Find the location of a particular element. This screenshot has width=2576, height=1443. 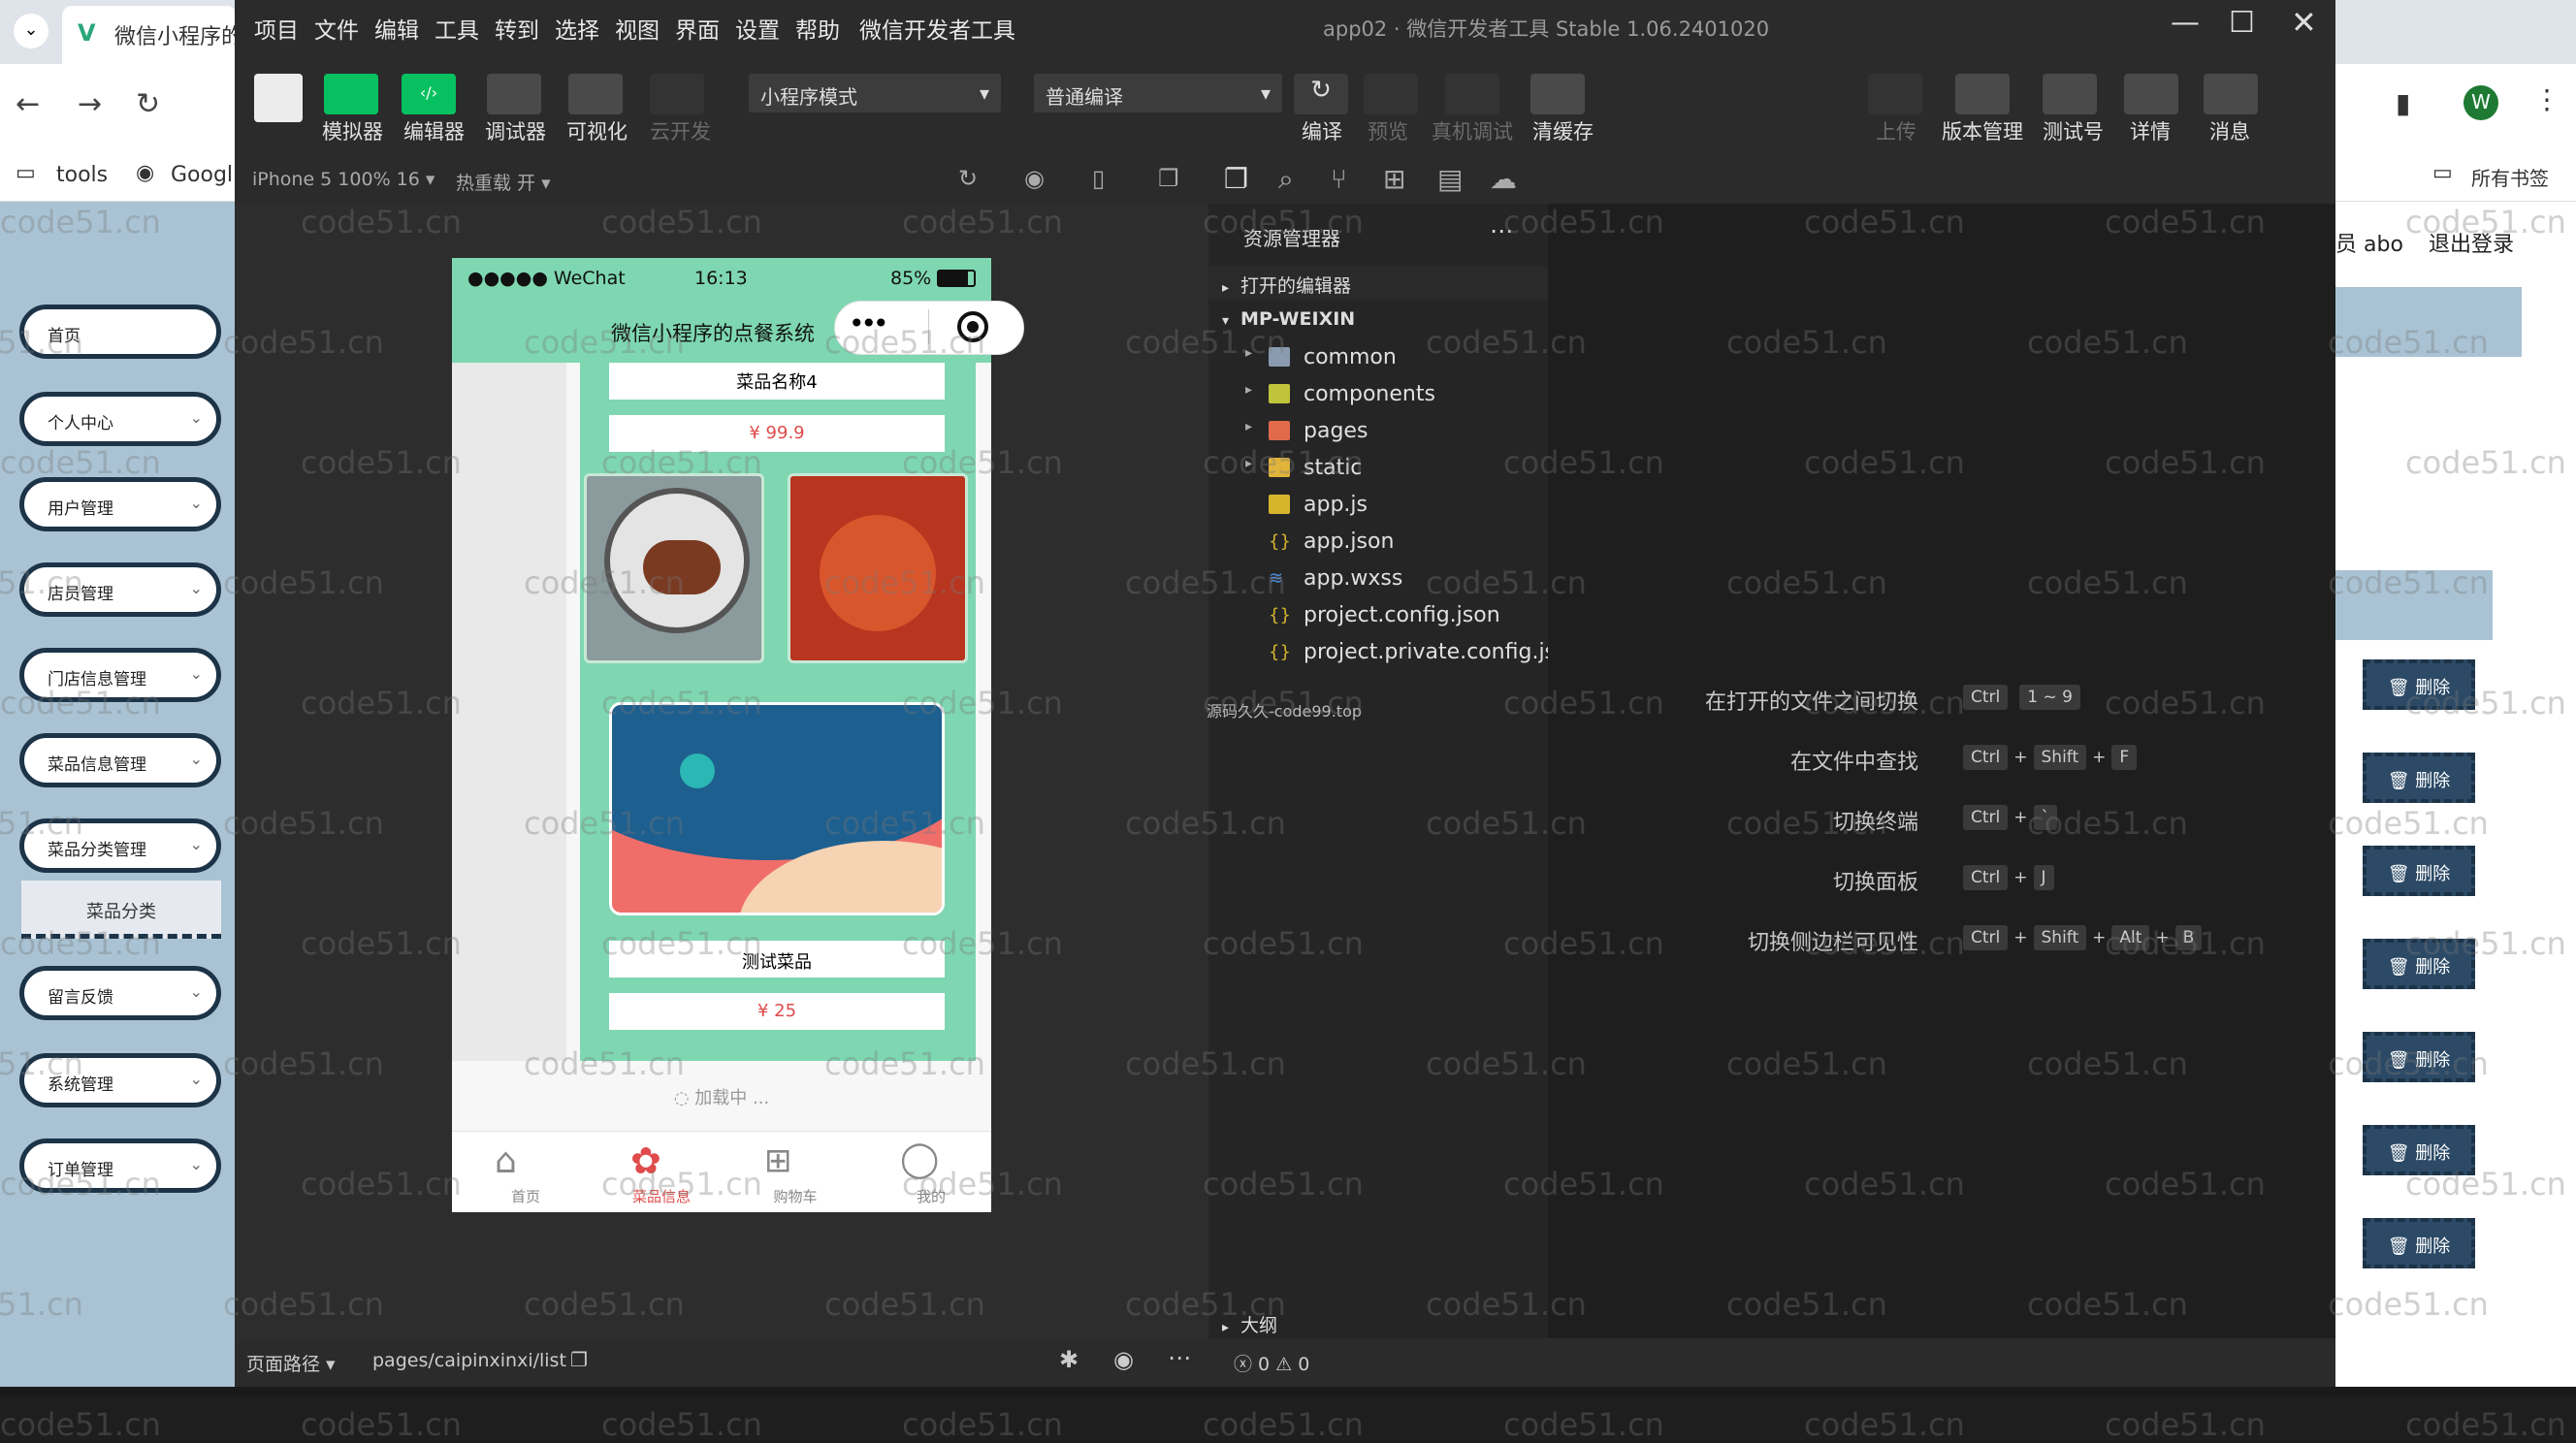

chevron-down-icon: ⌄ is located at coordinates (196, 759).